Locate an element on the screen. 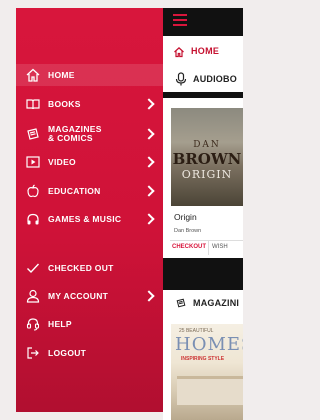 The height and width of the screenshot is (420, 320). menu-item-magazines-comics: MAGAZINES & COMICS is located at coordinates (89, 134).